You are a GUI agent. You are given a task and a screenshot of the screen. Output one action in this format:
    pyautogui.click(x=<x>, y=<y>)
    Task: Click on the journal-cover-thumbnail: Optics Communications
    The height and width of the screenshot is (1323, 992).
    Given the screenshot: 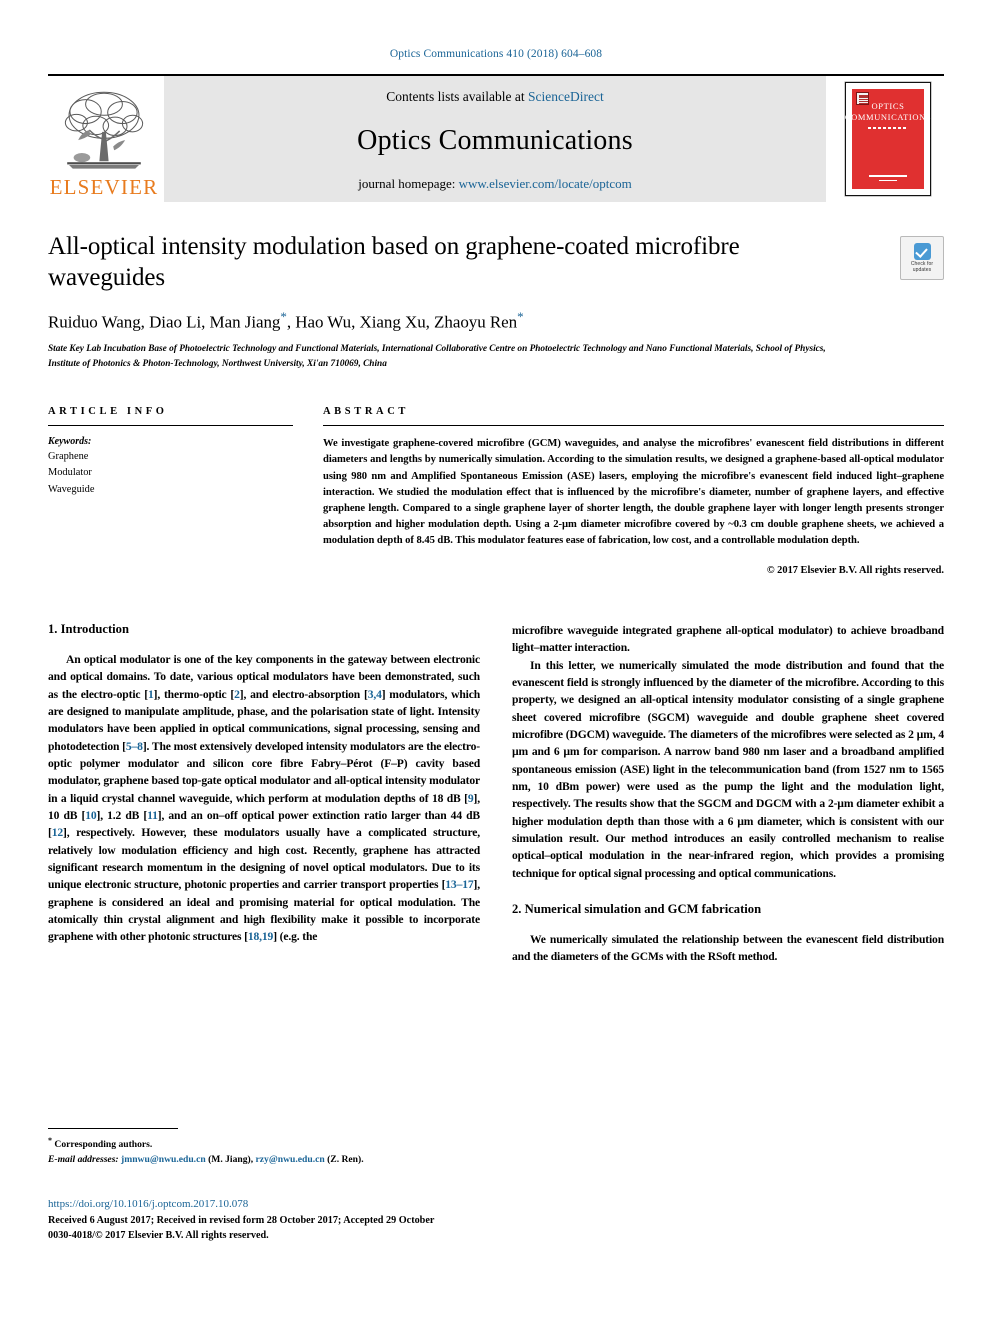 What is the action you would take?
    pyautogui.click(x=888, y=139)
    